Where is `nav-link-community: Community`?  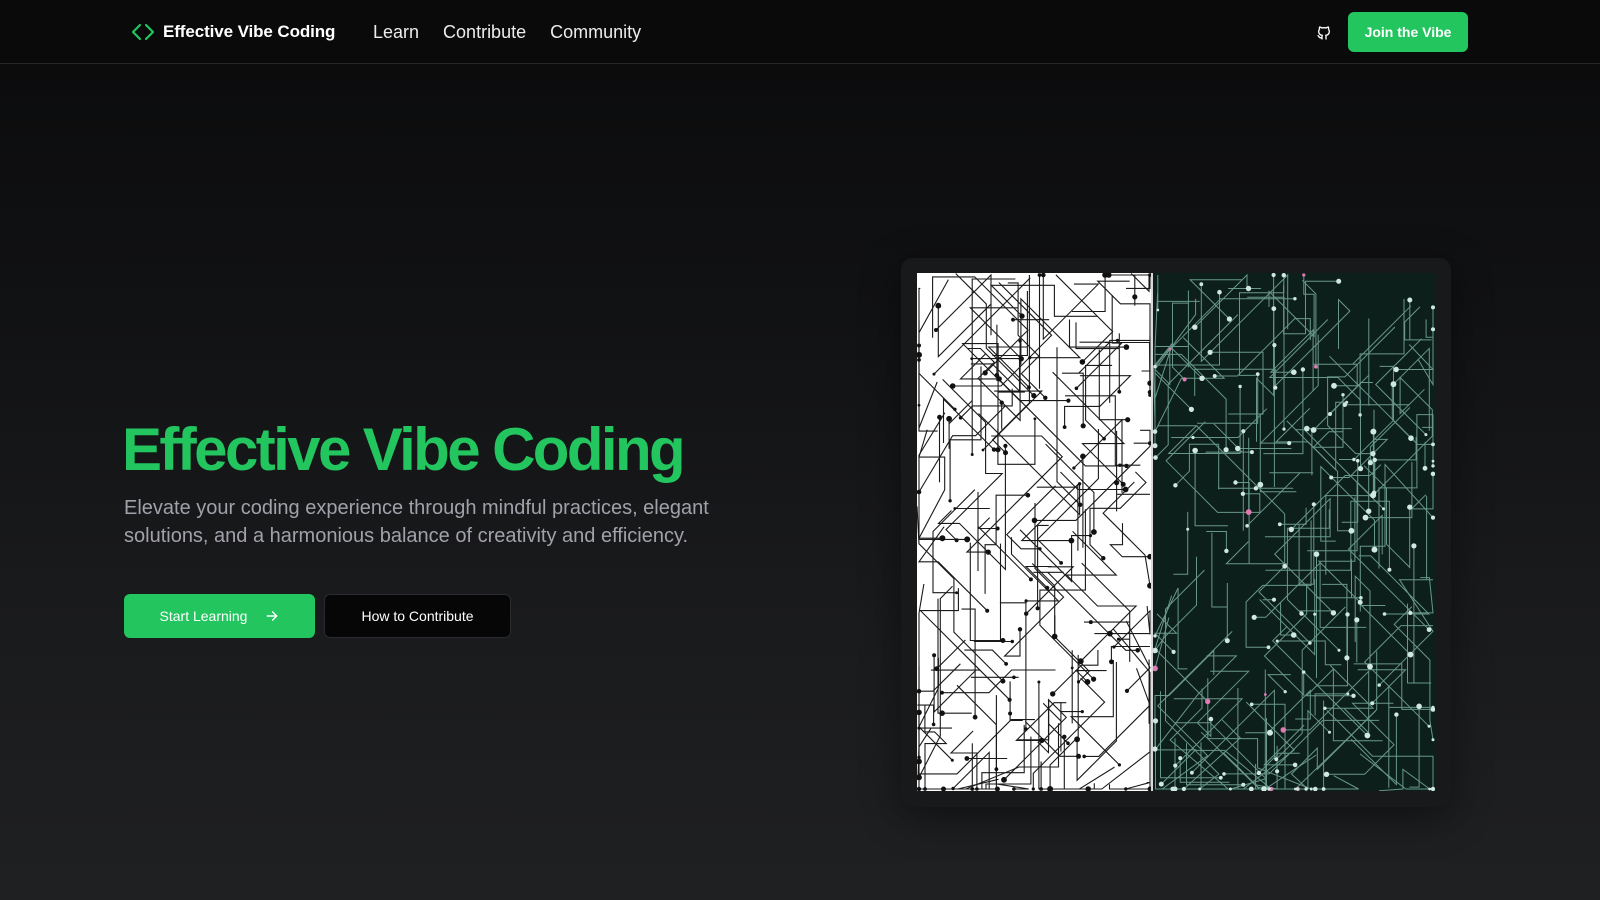 nav-link-community: Community is located at coordinates (595, 32).